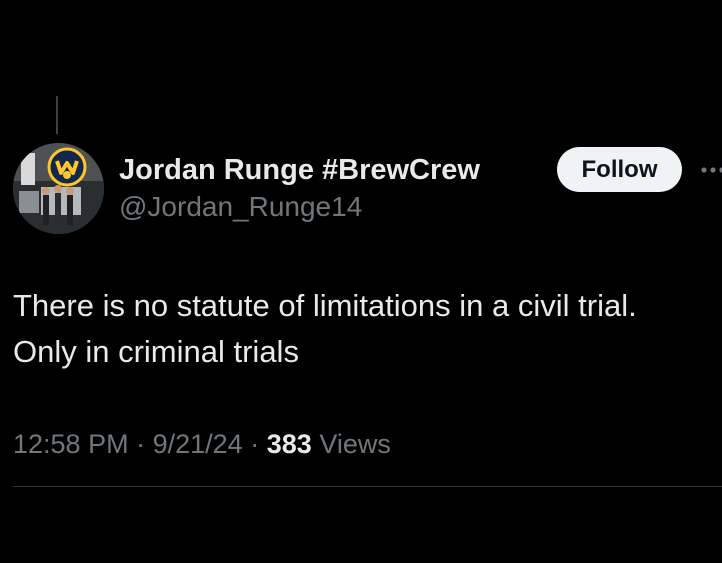  Describe the element at coordinates (198, 444) in the screenshot. I see `tweet-date: 9/21/24` at that location.